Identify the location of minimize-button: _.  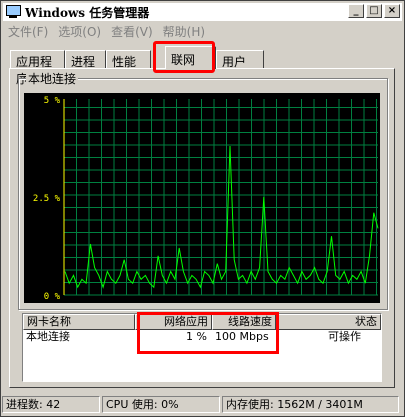
(356, 11).